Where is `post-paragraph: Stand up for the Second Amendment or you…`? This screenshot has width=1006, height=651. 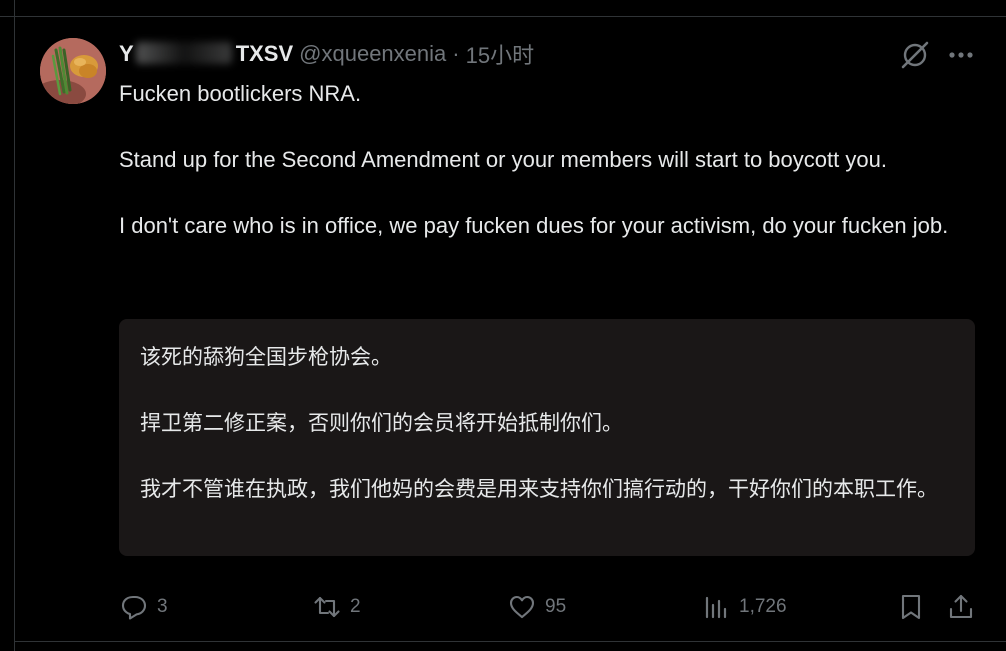
post-paragraph: Stand up for the Second Amendment or you… is located at coordinates (503, 159).